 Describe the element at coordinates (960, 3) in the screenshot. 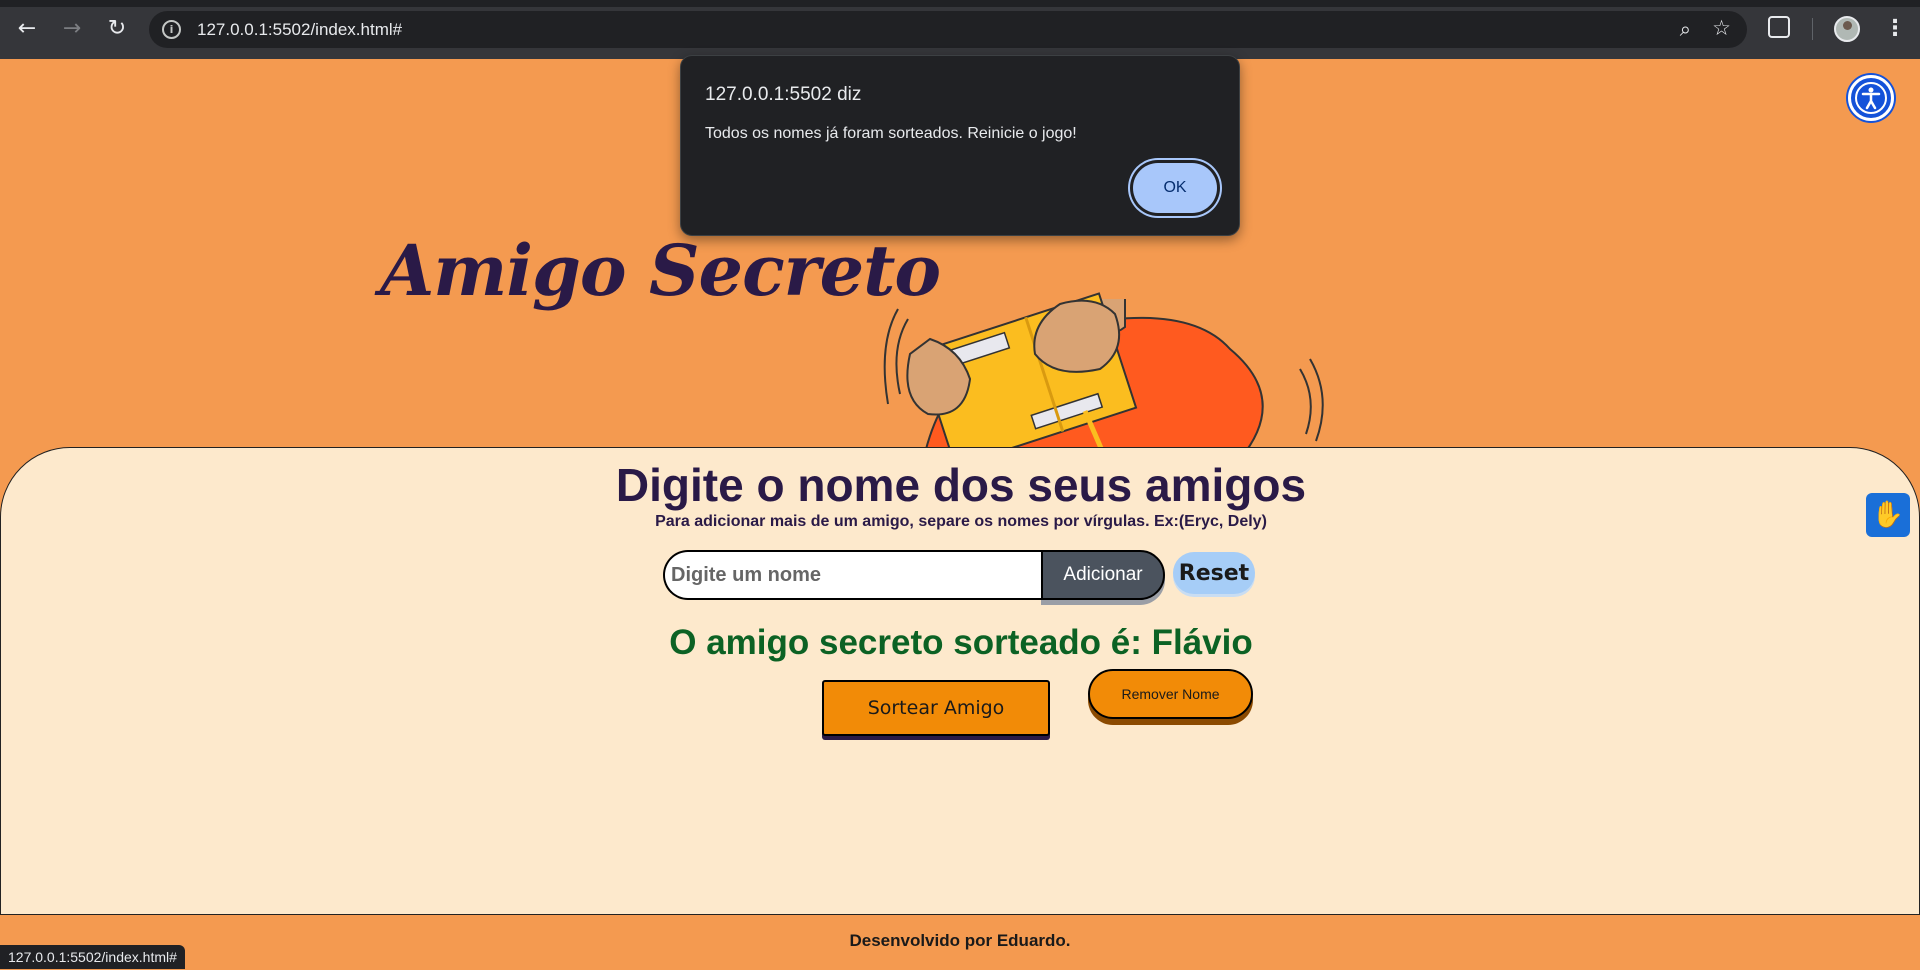

I see `tab-strip` at that location.